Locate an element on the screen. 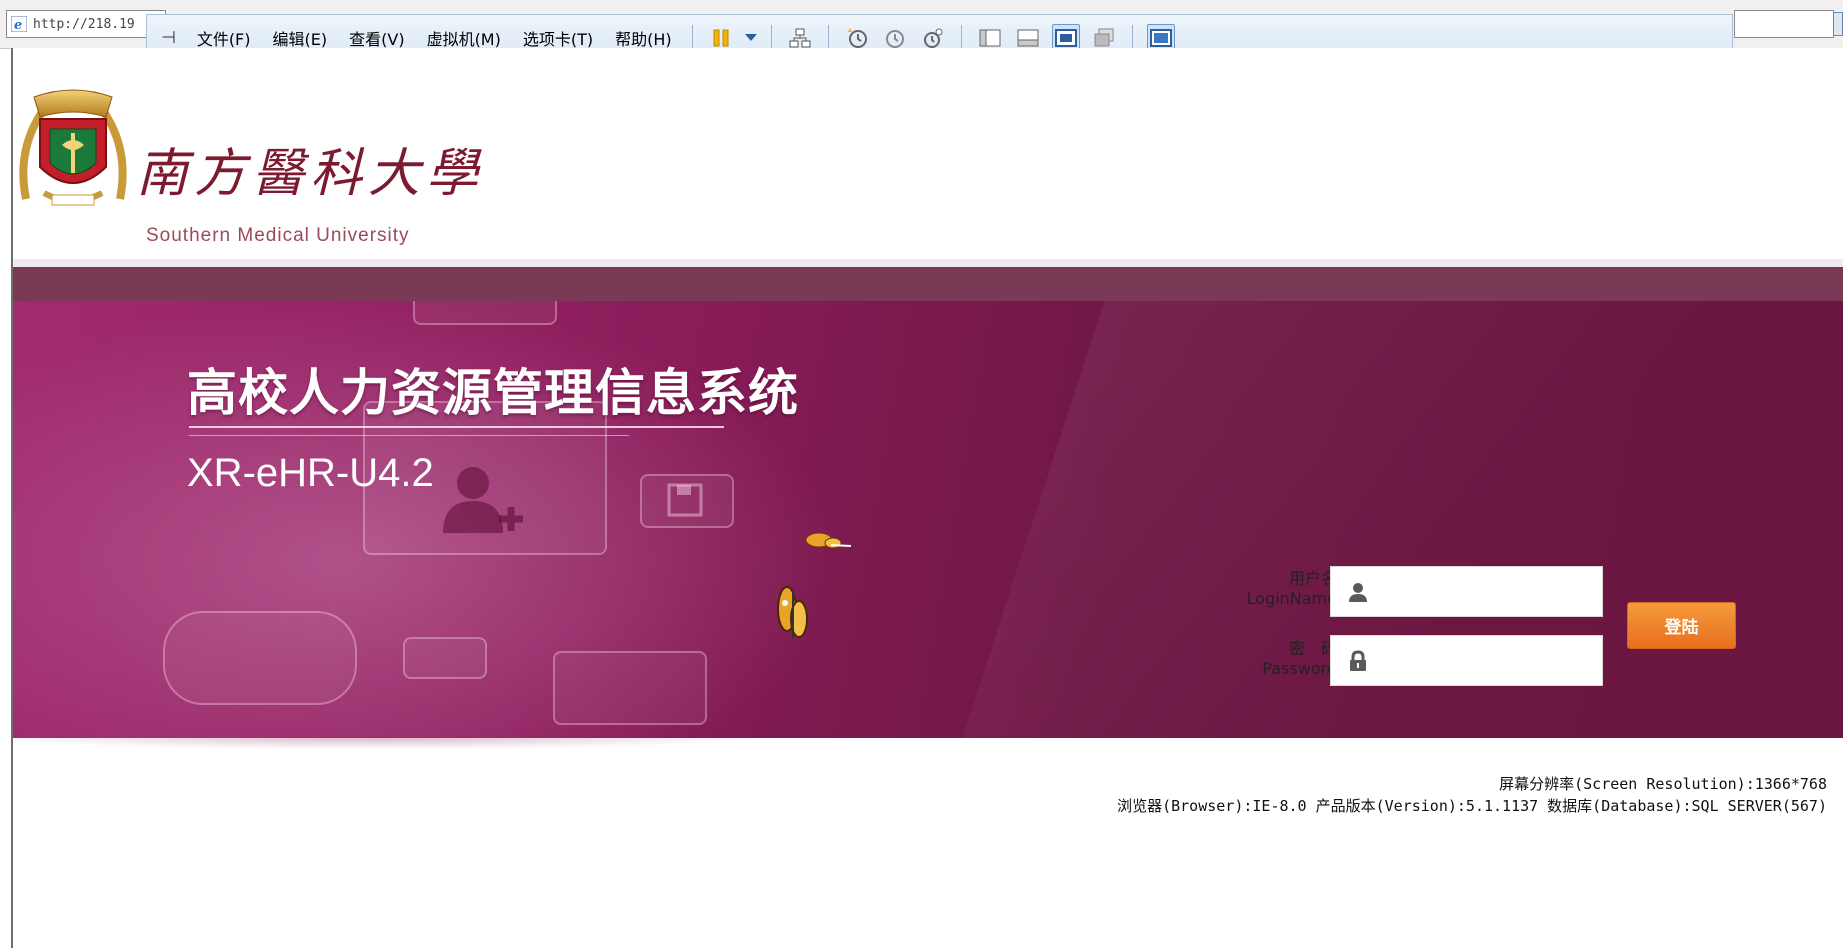  menu-help: 帮助(H) is located at coordinates (643, 38).